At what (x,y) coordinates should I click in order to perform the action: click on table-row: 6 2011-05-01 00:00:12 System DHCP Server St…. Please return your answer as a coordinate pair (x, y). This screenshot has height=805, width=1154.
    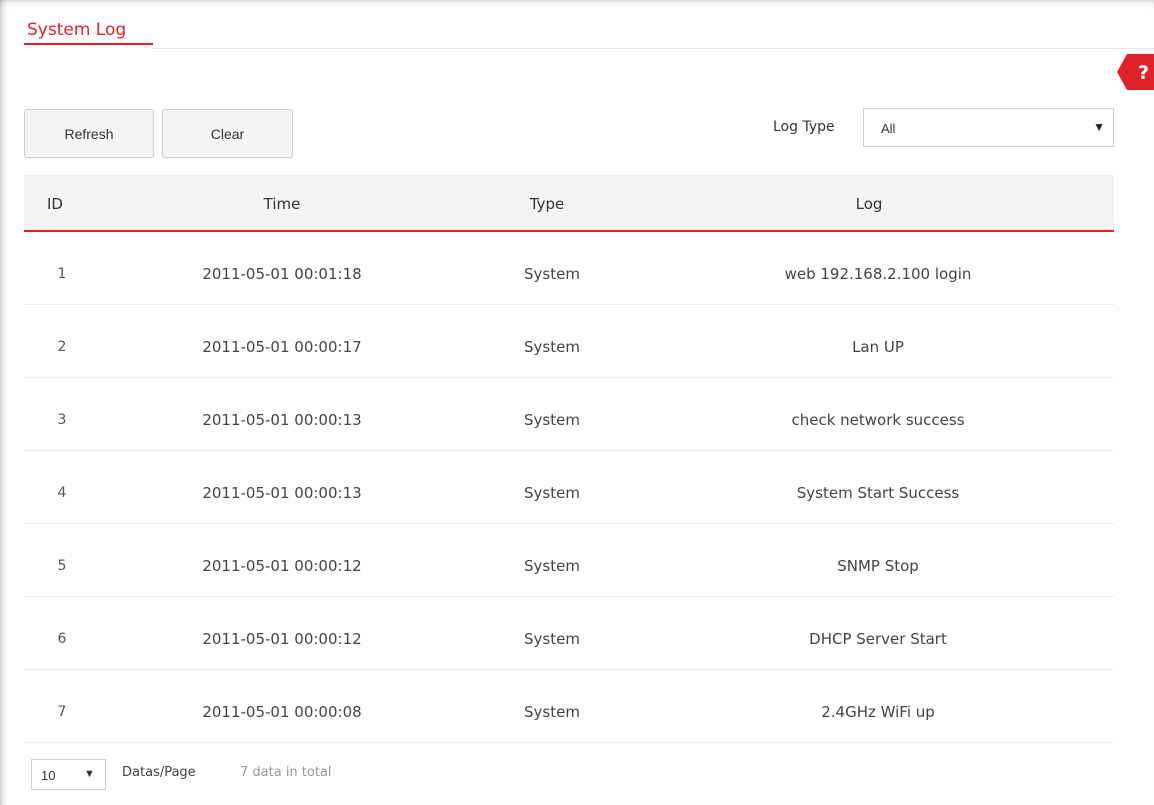
    Looking at the image, I should click on (569, 633).